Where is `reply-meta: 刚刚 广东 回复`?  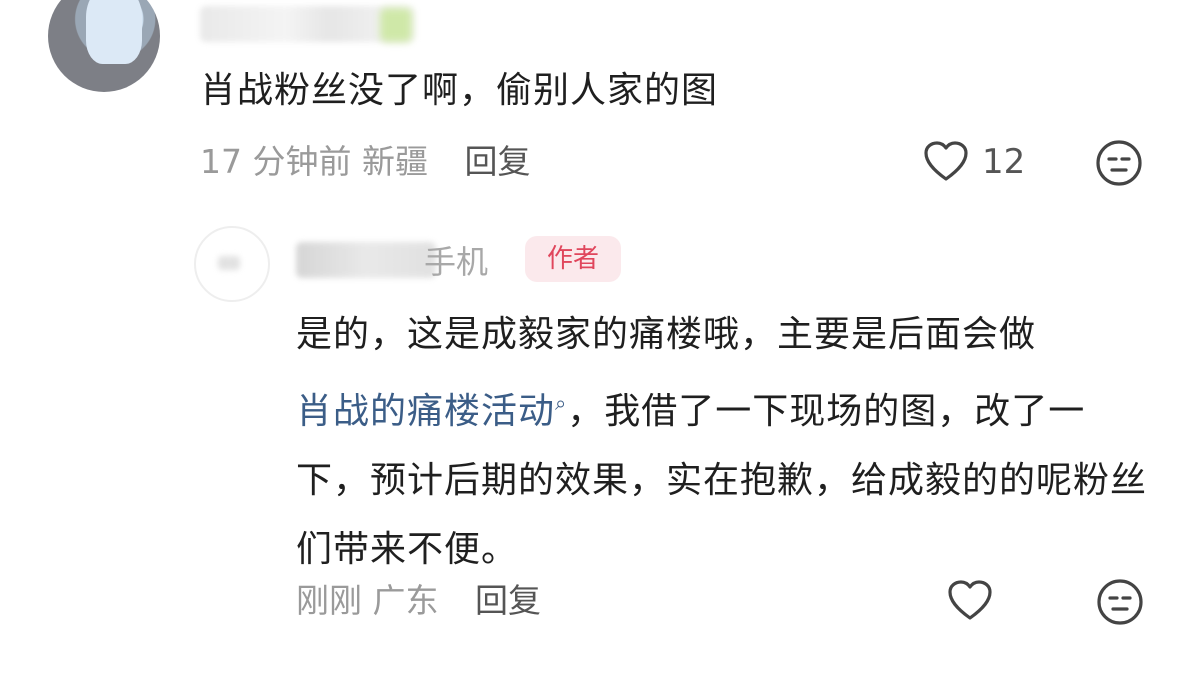
reply-meta: 刚刚 广东 回复 is located at coordinates (418, 601).